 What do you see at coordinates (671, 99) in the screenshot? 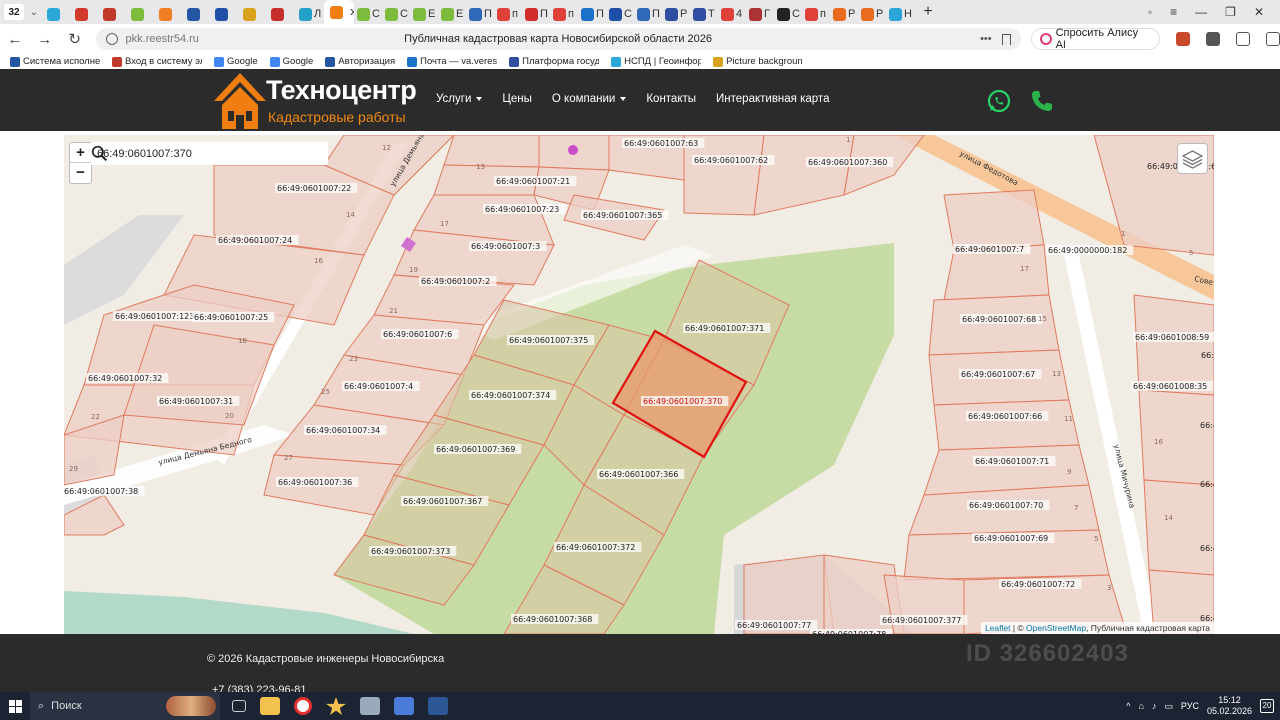
I see `menu-item: Контакты` at bounding box center [671, 99].